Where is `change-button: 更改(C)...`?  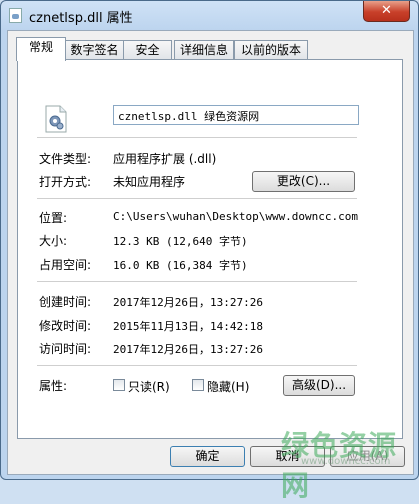
change-button: 更改(C)... is located at coordinates (303, 181).